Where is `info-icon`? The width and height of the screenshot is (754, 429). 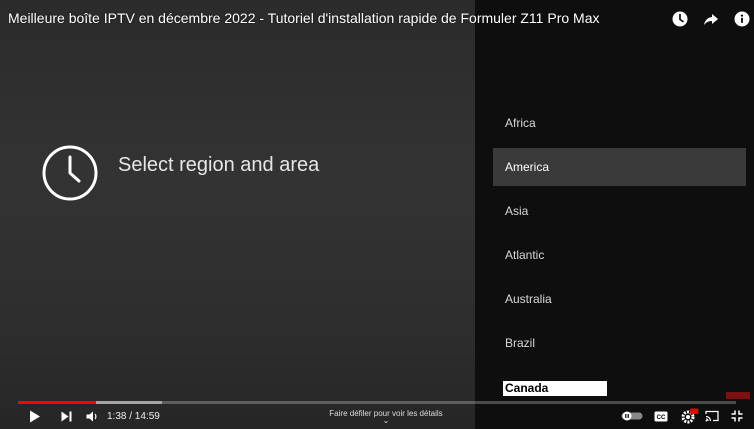 info-icon is located at coordinates (741, 18).